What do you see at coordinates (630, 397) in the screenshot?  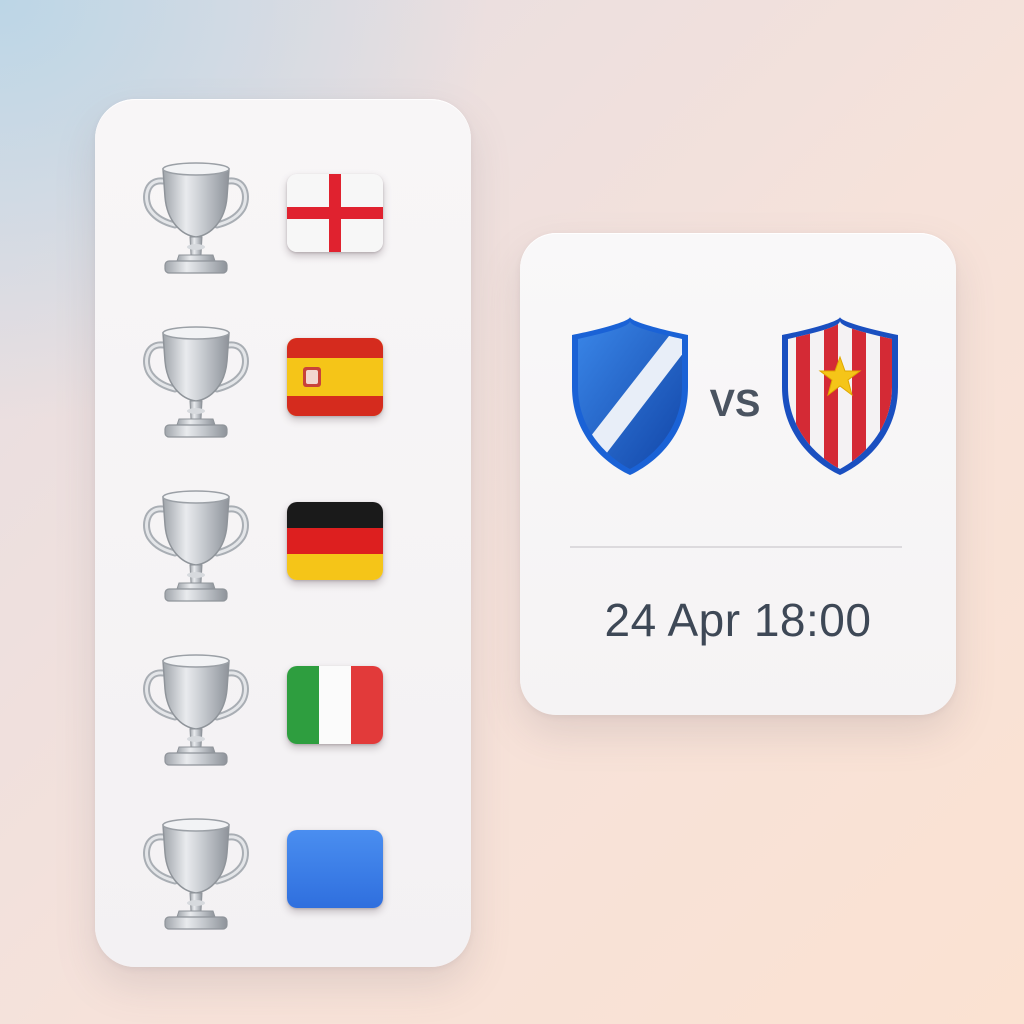 I see `blue-white-diagonal-shield-icon` at bounding box center [630, 397].